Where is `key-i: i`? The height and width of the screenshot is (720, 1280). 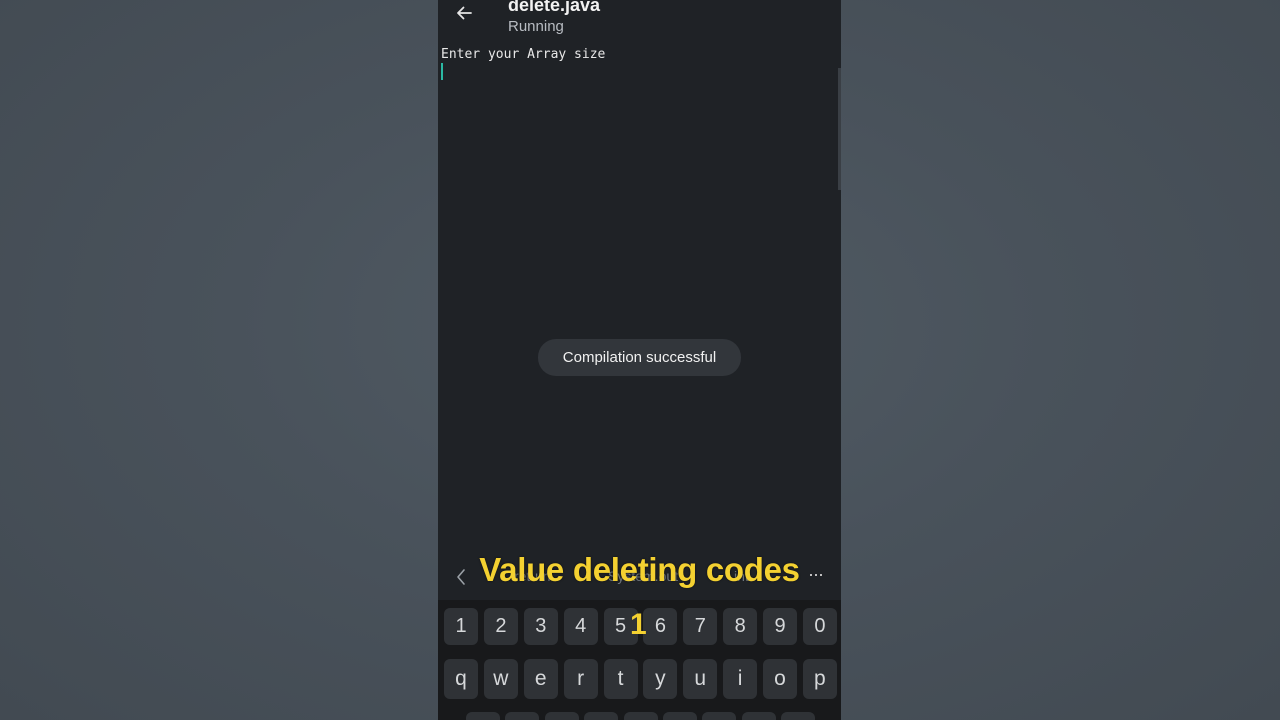 key-i: i is located at coordinates (740, 679).